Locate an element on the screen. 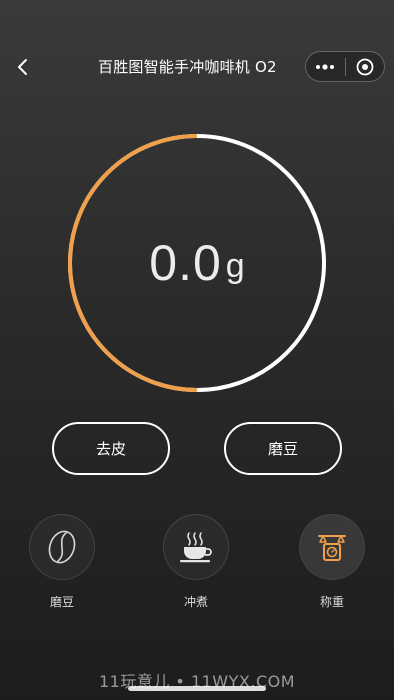 The width and height of the screenshot is (394, 700). target-close-icon is located at coordinates (365, 66).